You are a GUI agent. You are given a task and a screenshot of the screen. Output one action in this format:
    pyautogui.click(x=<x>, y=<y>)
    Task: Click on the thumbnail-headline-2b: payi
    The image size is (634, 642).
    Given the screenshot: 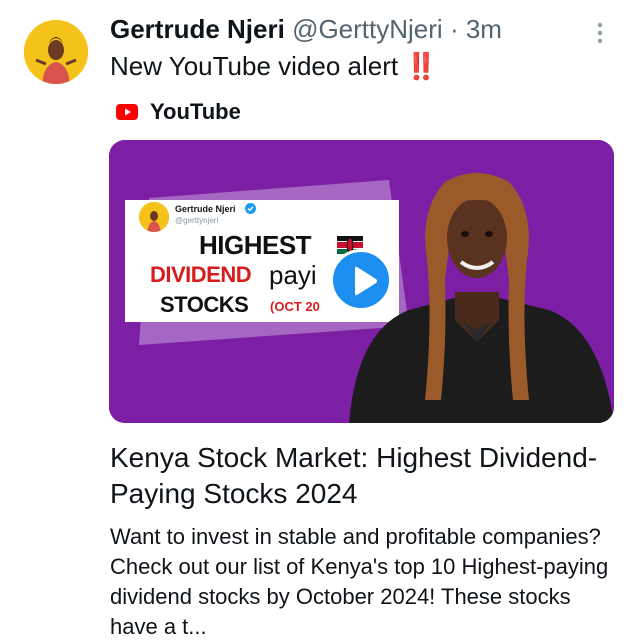 What is the action you would take?
    pyautogui.click(x=293, y=275)
    